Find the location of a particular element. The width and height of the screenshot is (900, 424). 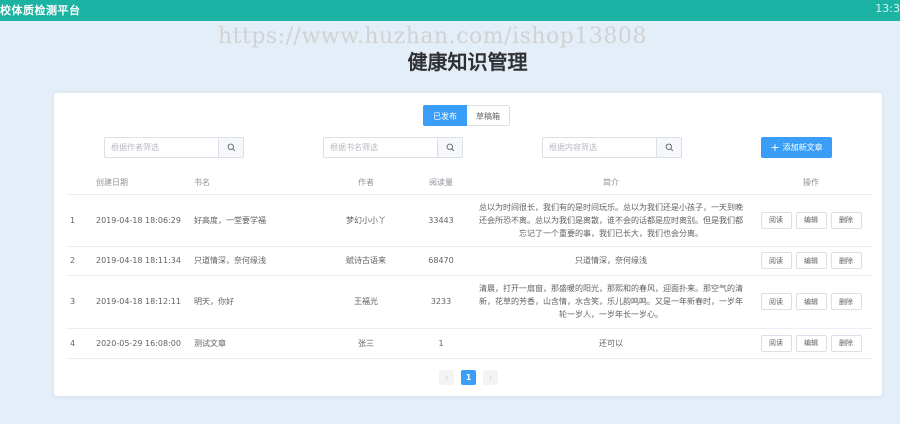

author-search is located at coordinates (174, 147).